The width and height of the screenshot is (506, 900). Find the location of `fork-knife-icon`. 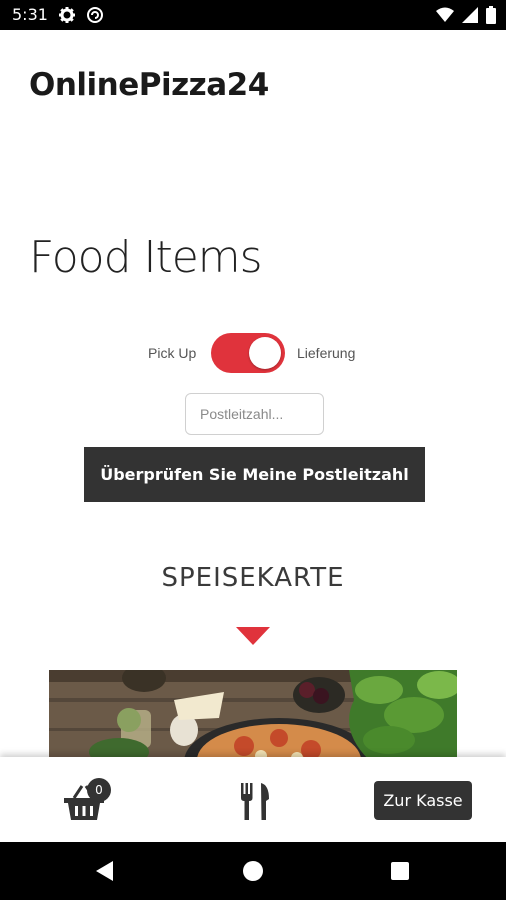

fork-knife-icon is located at coordinates (255, 801).